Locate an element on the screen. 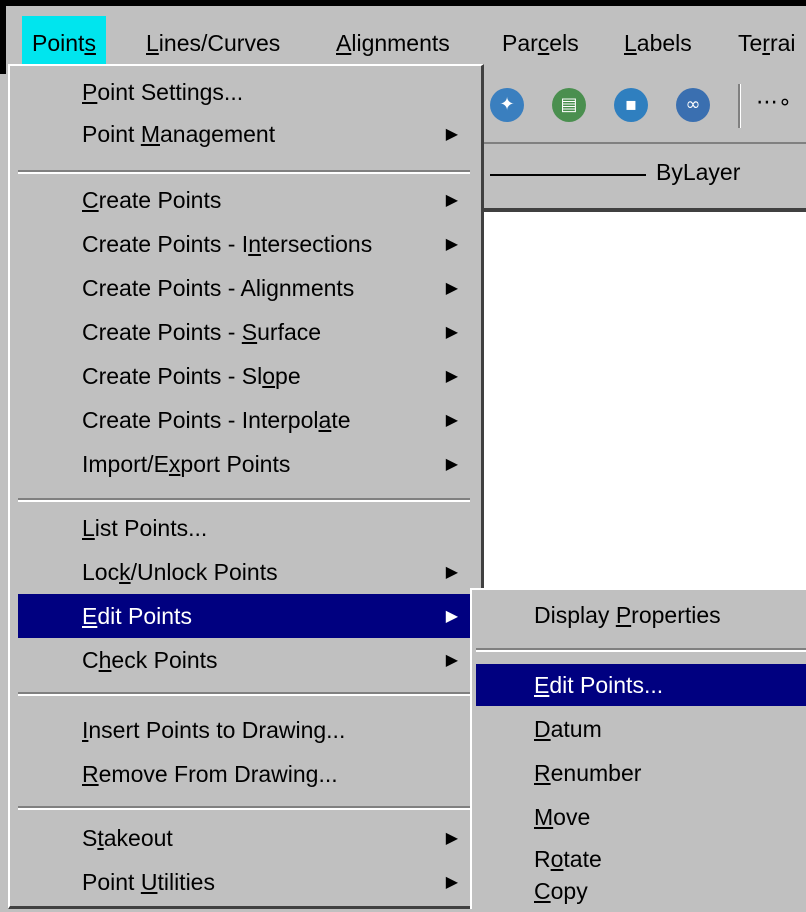 This screenshot has width=806, height=912. menu-item-create-points-surface: Create Points - Surface ▶ is located at coordinates (244, 332).